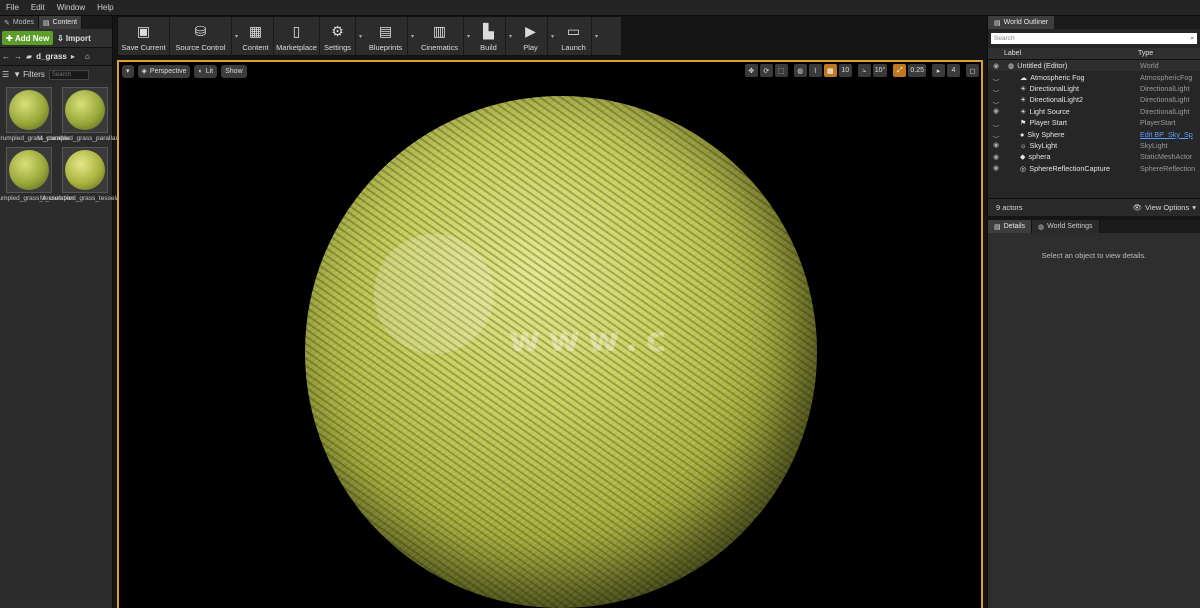 The image size is (1200, 608). Describe the element at coordinates (74, 38) in the screenshot. I see `import-button: ⇩ Import` at that location.